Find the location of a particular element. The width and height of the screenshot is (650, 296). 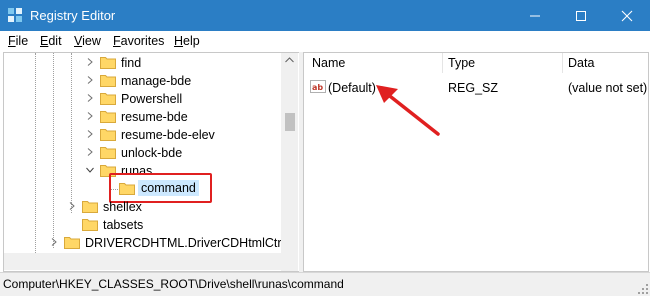

menu-favorites-mnemonic: F is located at coordinates (117, 41).